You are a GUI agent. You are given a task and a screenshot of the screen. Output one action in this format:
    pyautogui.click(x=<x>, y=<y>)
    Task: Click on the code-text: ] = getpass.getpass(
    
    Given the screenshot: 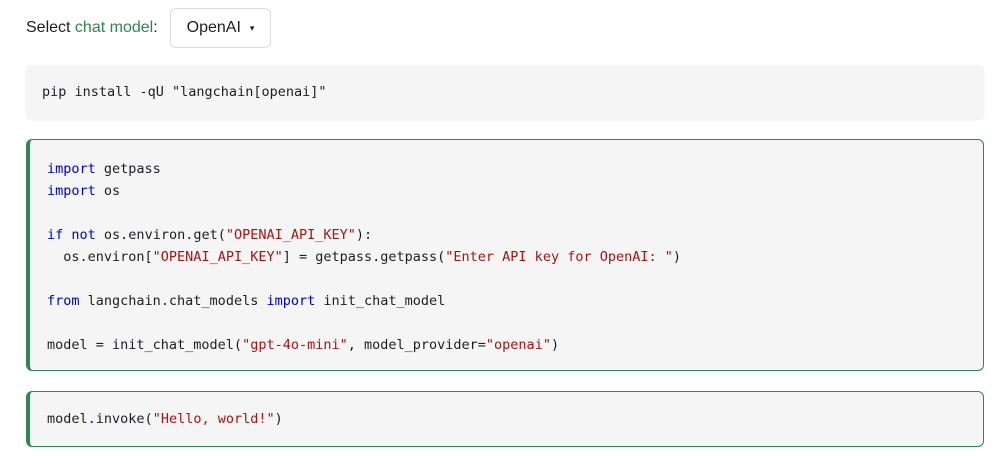 What is the action you would take?
    pyautogui.click(x=364, y=257)
    